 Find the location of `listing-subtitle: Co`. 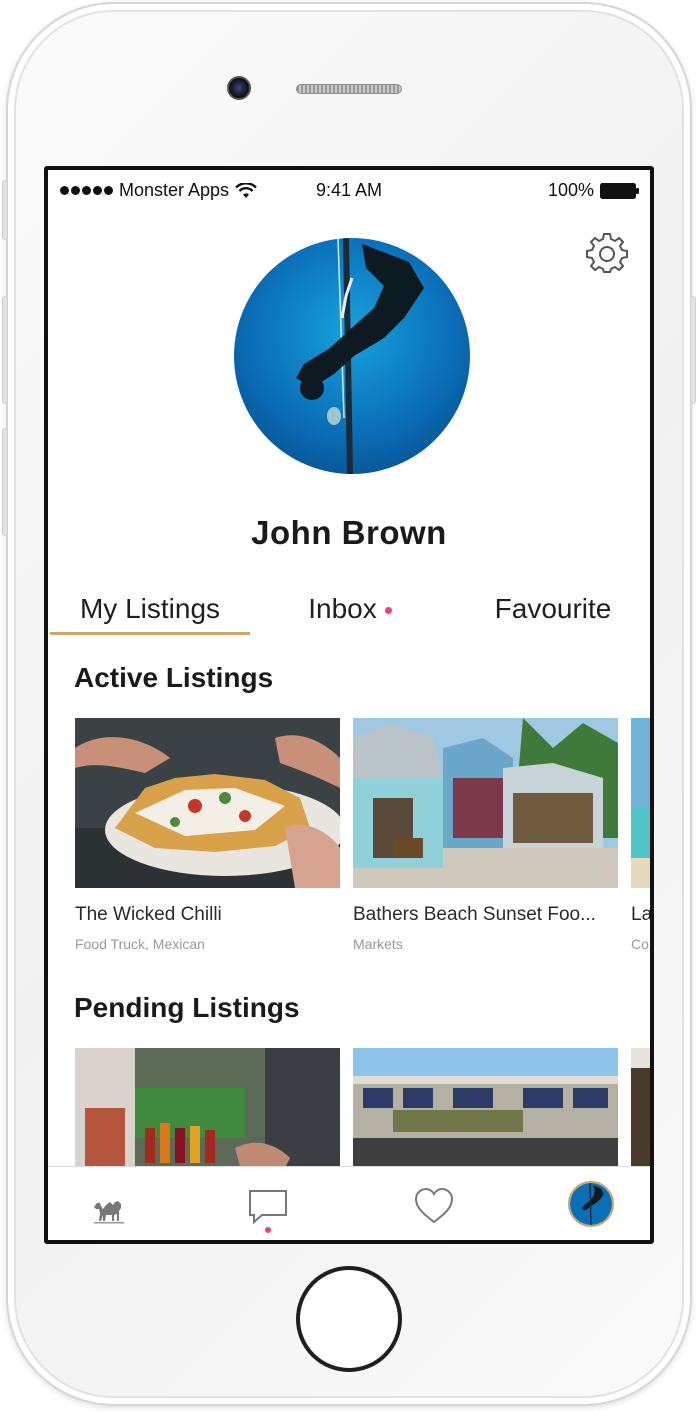

listing-subtitle: Co is located at coordinates (640, 944).